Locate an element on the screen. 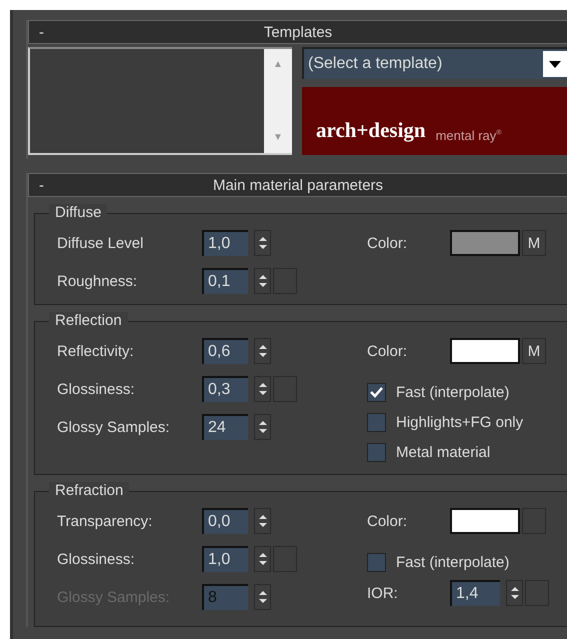 This screenshot has height=639, width=567. template-dropdown: (Select a template) is located at coordinates (434, 63).